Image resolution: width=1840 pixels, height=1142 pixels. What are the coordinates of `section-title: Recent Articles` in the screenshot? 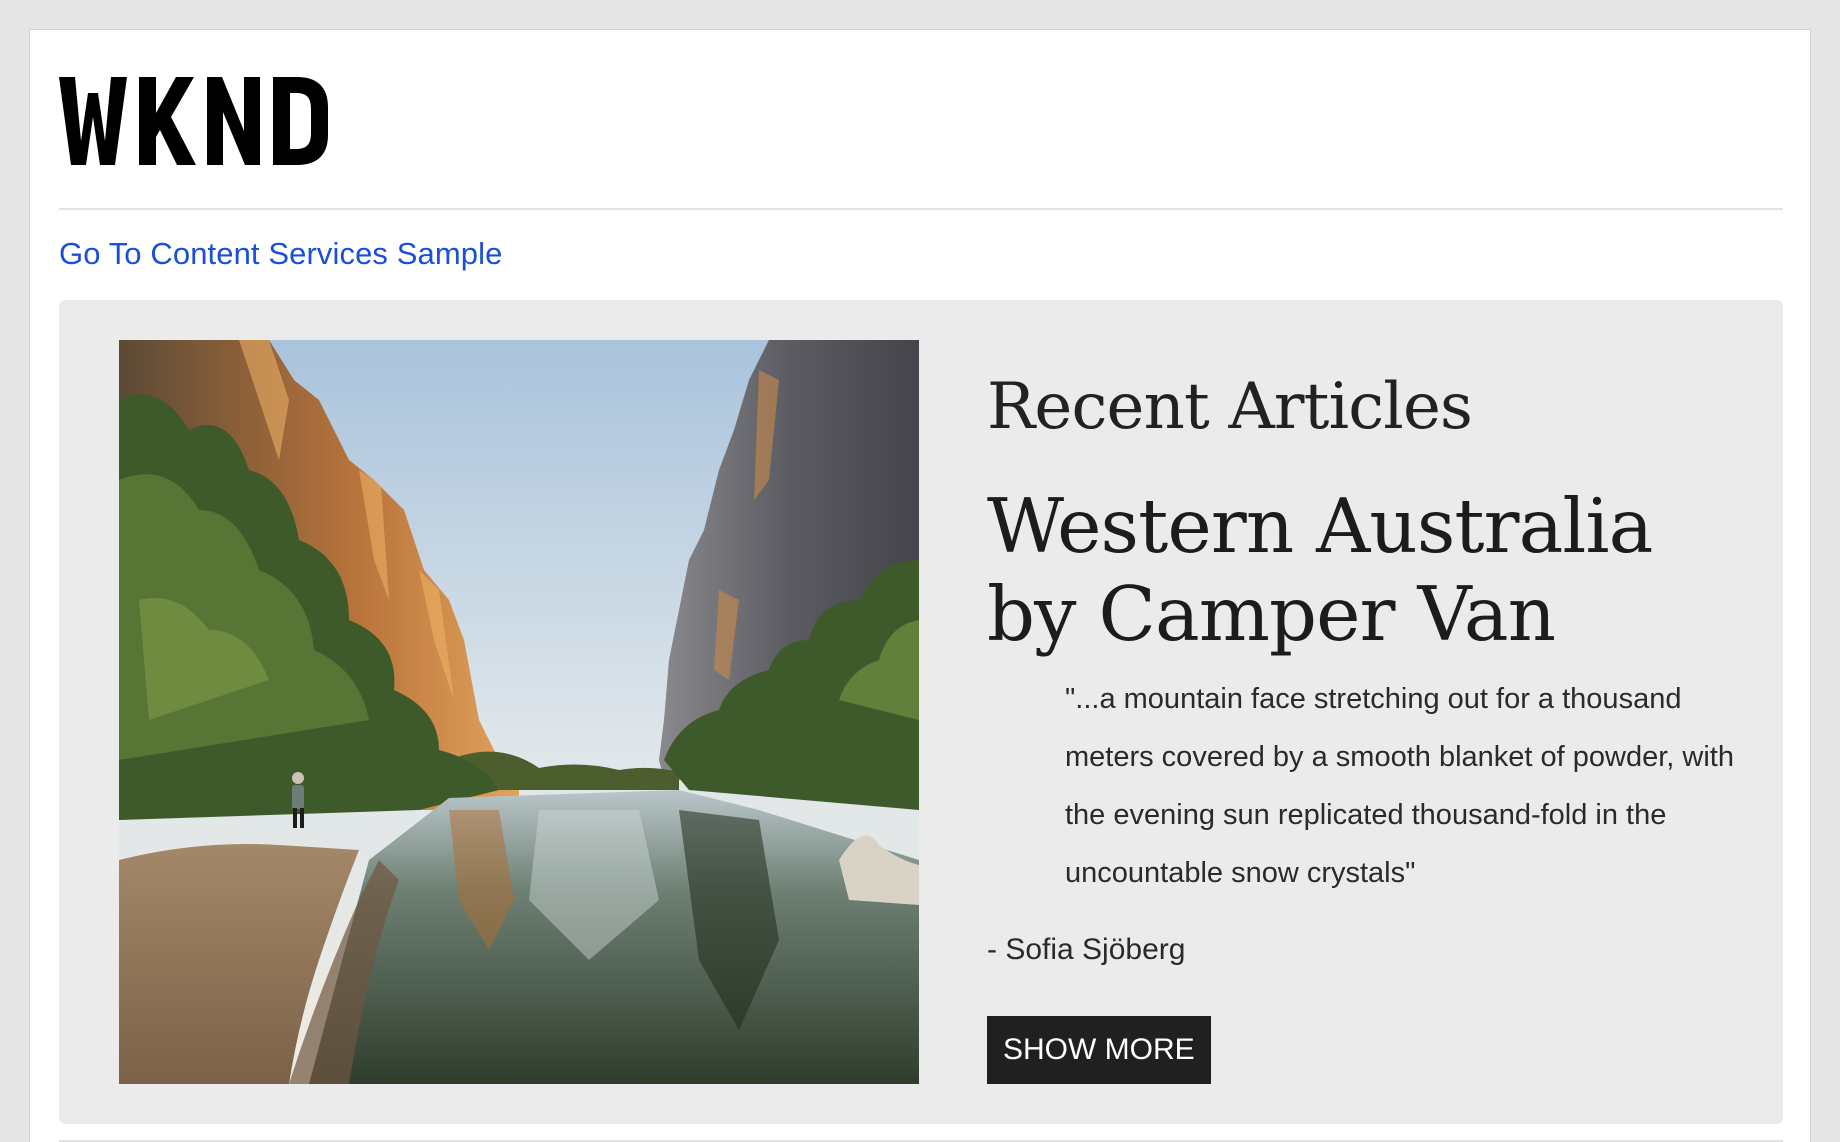 It's located at (1230, 407).